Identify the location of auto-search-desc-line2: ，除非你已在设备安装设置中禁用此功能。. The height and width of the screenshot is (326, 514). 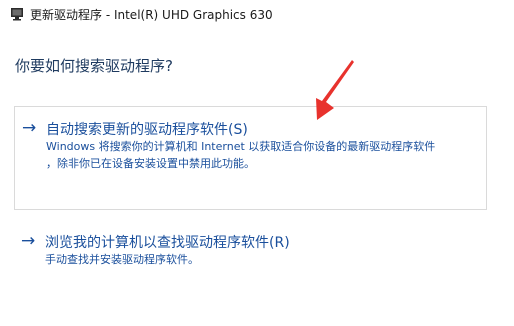
(150, 163).